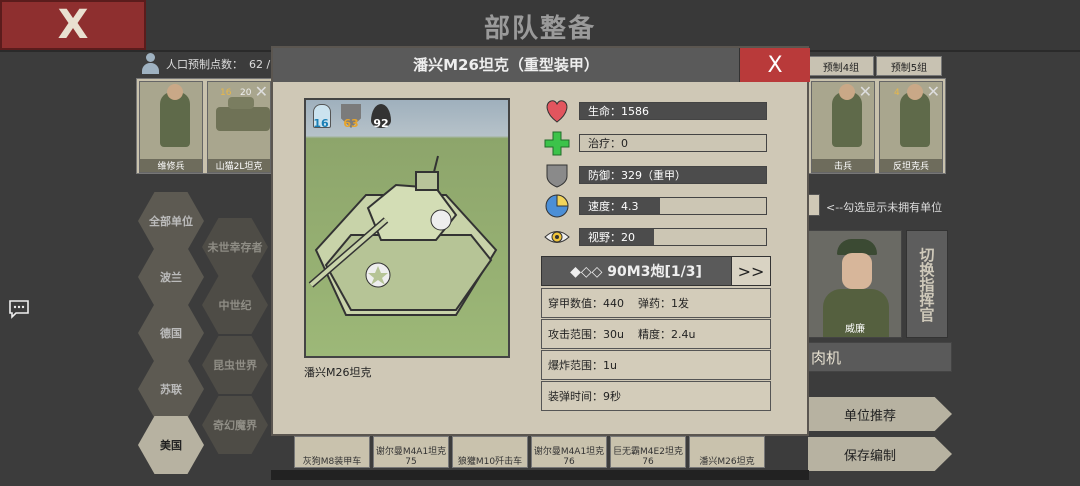  What do you see at coordinates (226, 93) in the screenshot?
I see `unit-cost: 16` at bounding box center [226, 93].